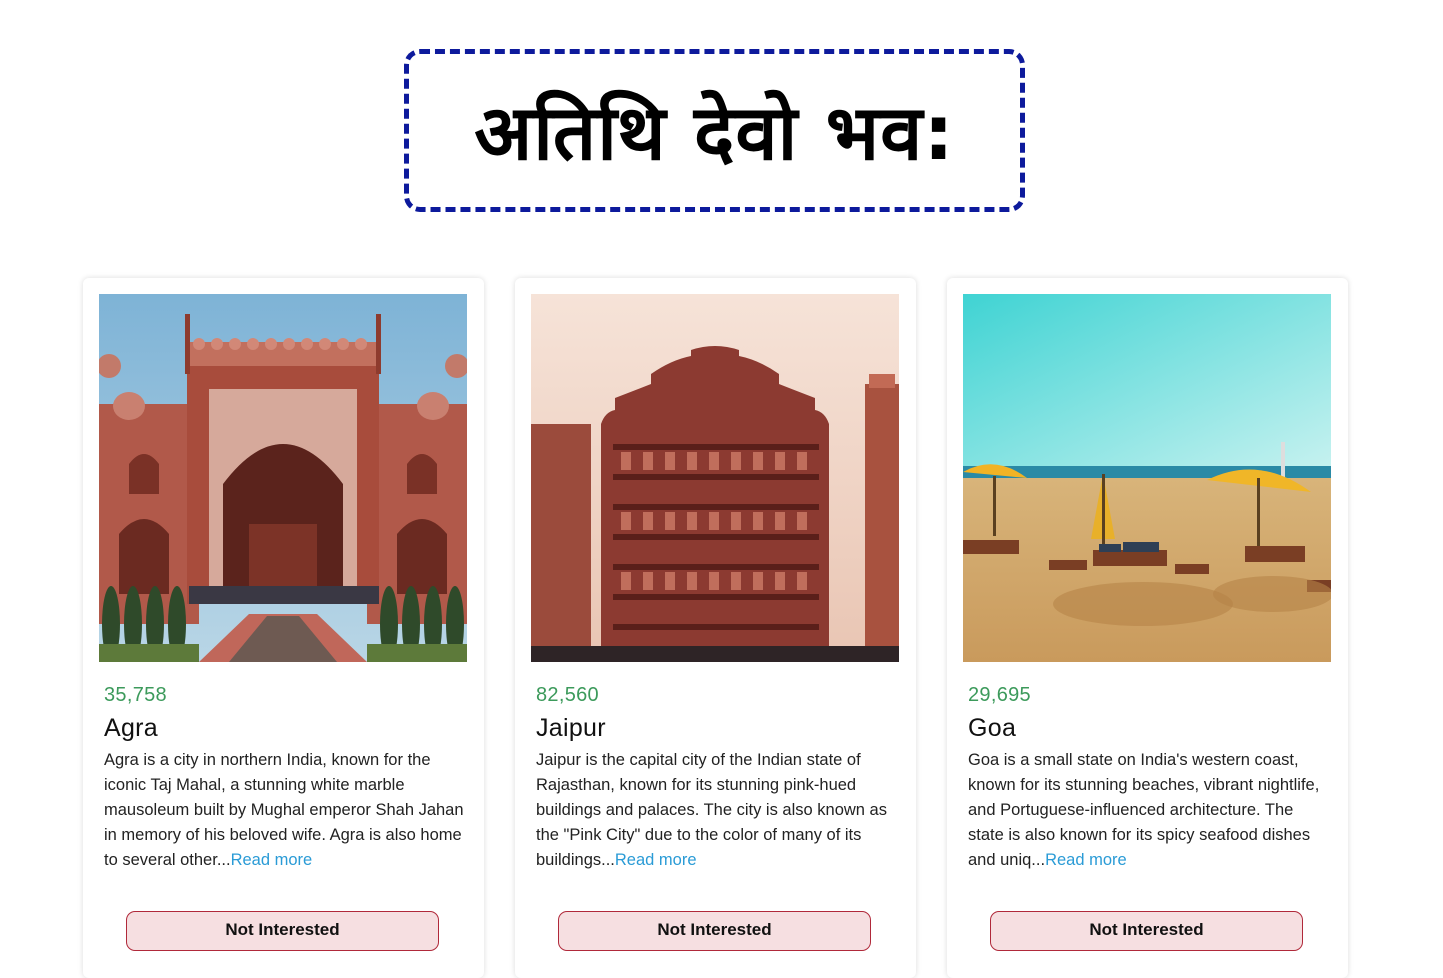 The image size is (1443, 978). I want to click on tour-image-agra, so click(283, 478).